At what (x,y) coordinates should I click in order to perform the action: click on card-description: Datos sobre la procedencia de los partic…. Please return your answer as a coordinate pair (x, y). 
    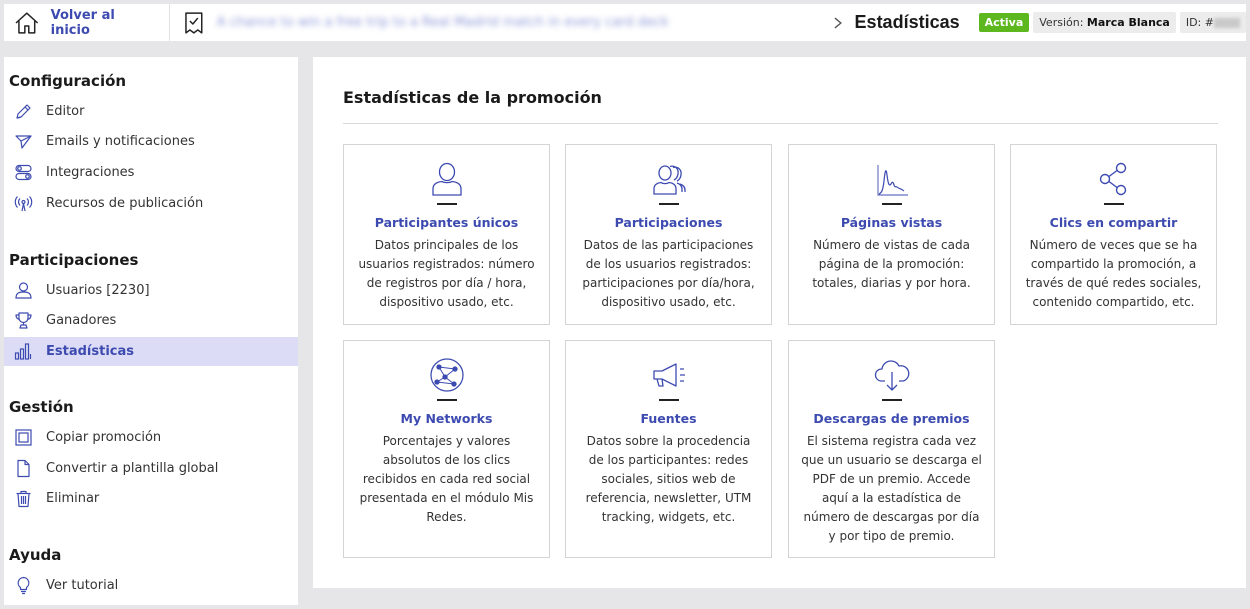
    Looking at the image, I should click on (668, 479).